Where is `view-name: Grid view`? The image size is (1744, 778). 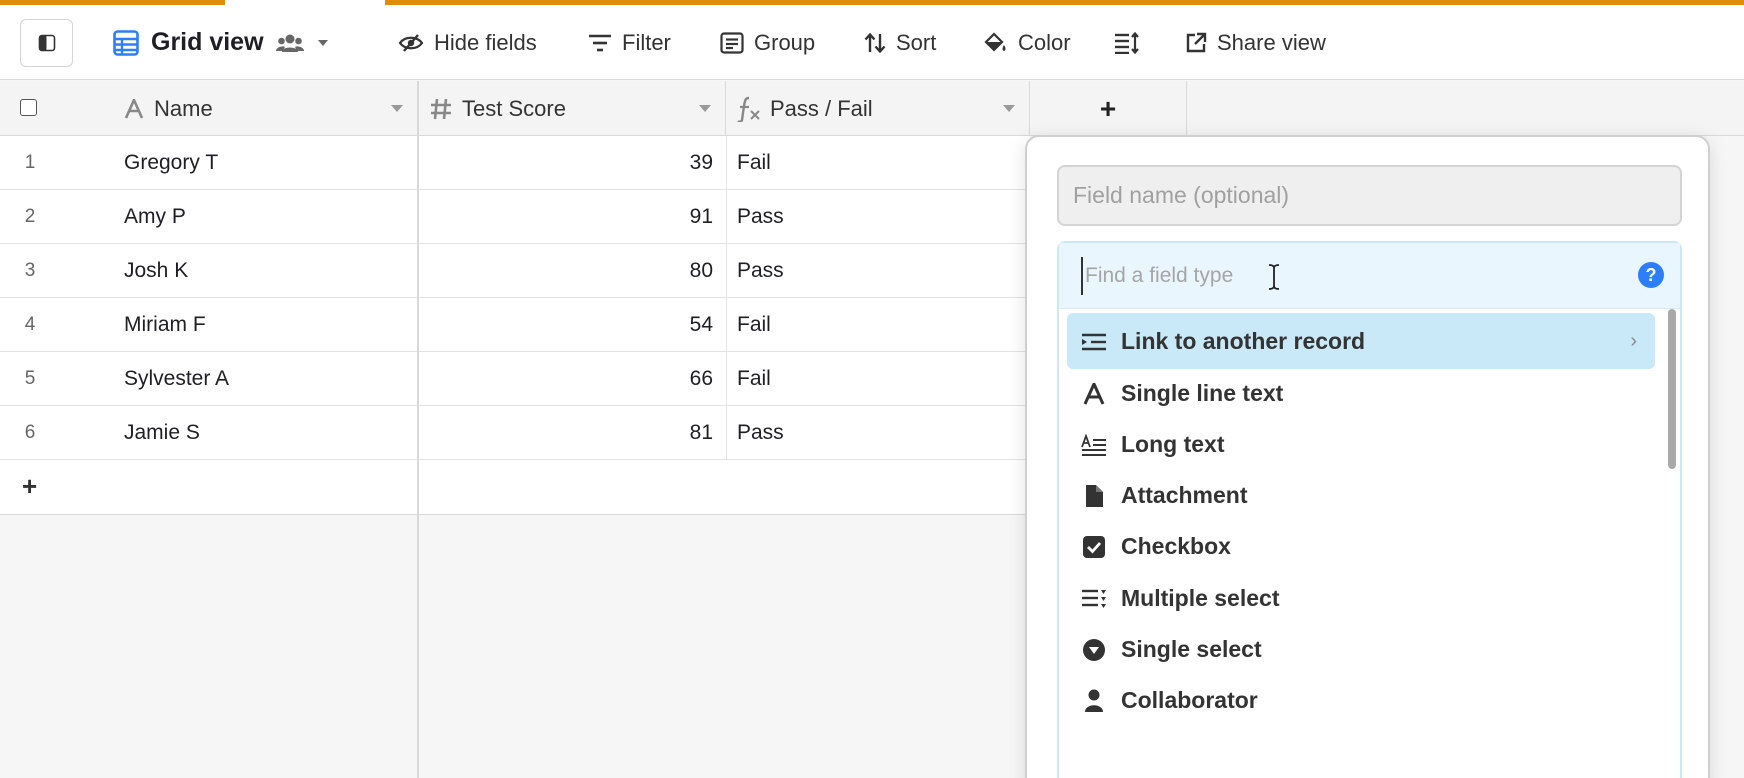
view-name: Grid view is located at coordinates (207, 42).